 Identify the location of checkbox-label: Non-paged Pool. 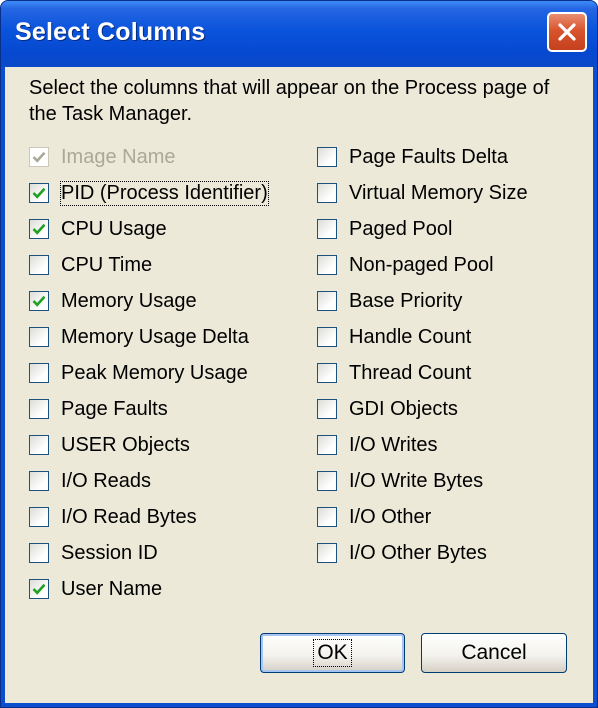
(421, 264).